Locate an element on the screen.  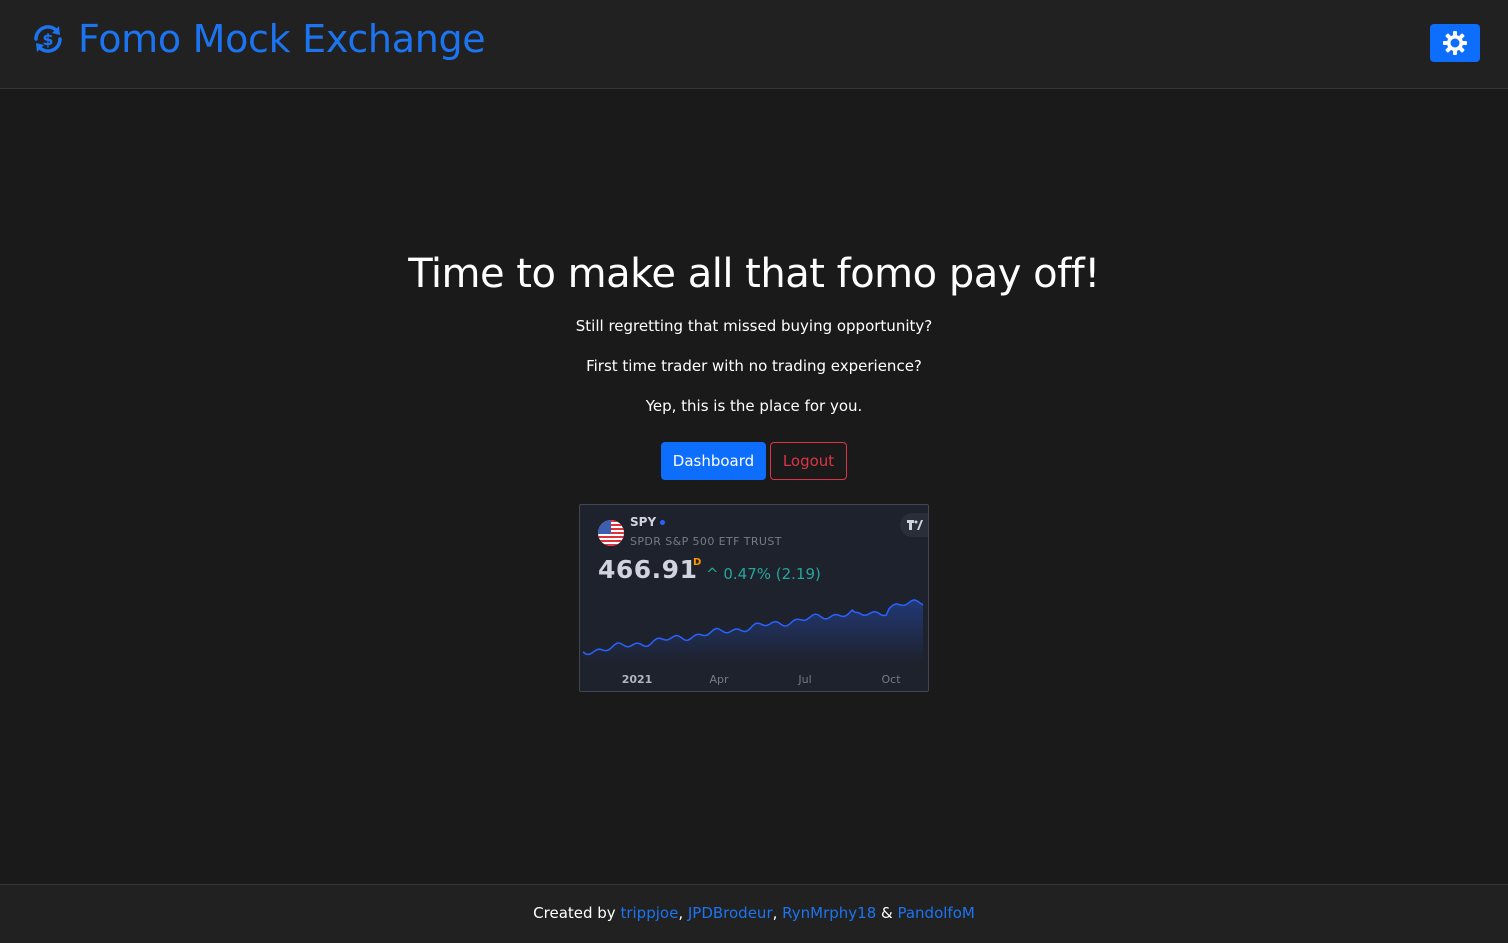
dollar-sync-icon: $ is located at coordinates (48, 39).